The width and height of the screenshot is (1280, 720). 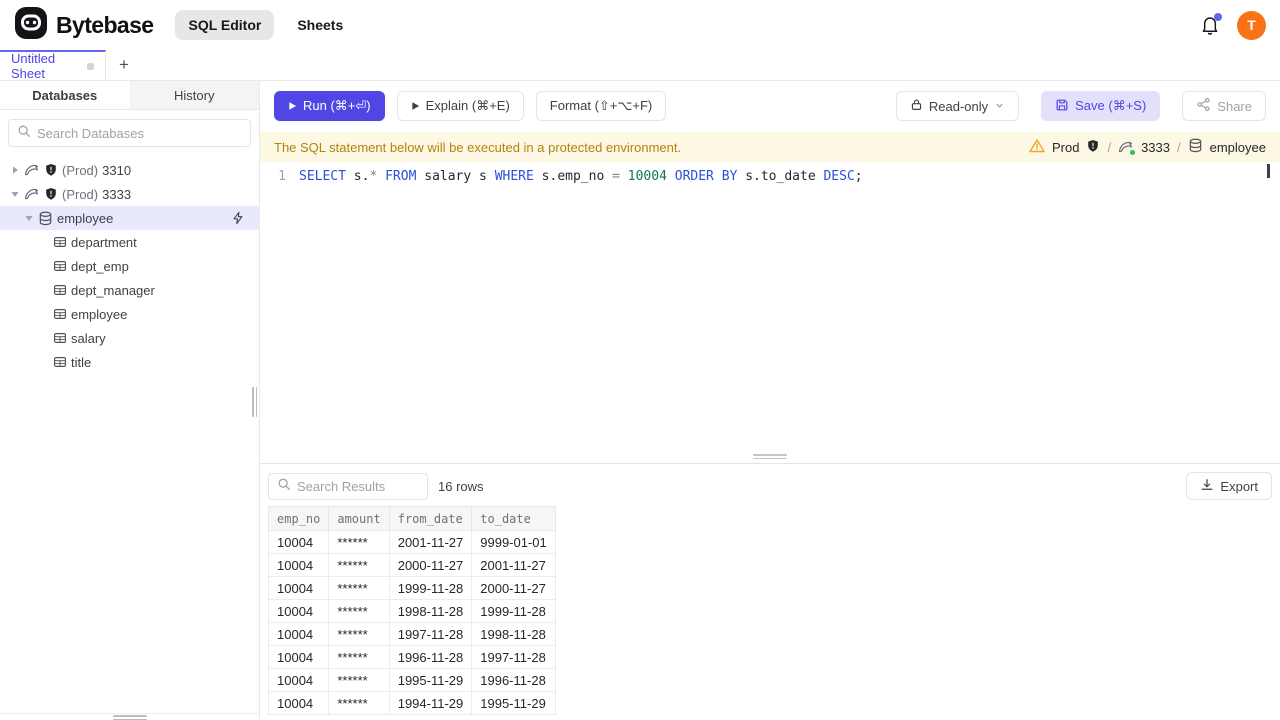 What do you see at coordinates (139, 133) in the screenshot?
I see `database-search-input` at bounding box center [139, 133].